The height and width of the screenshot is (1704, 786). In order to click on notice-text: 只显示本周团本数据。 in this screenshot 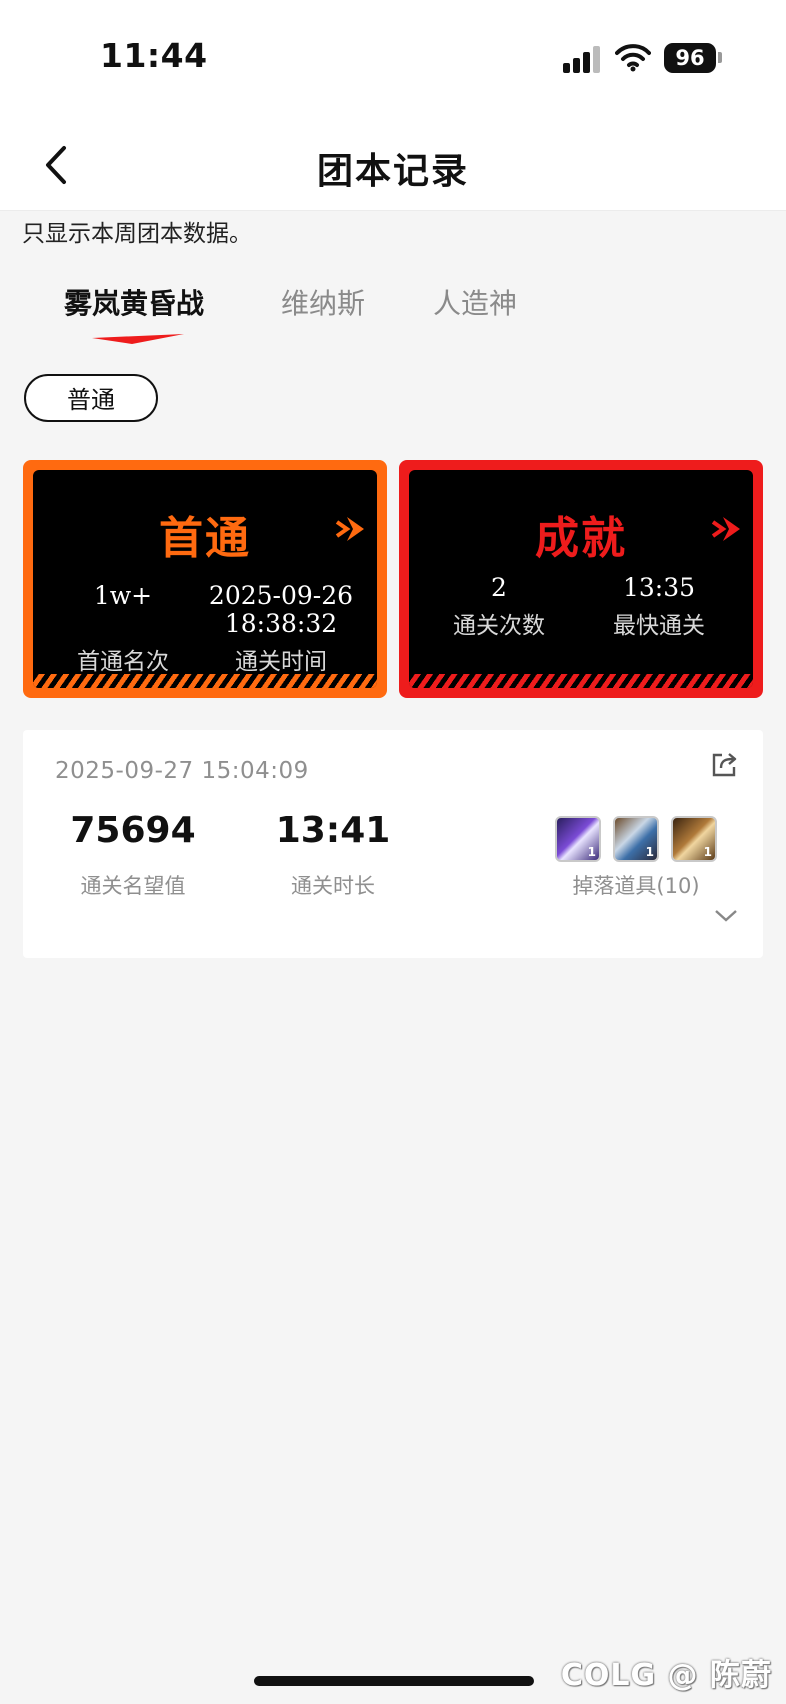, I will do `click(137, 234)`.